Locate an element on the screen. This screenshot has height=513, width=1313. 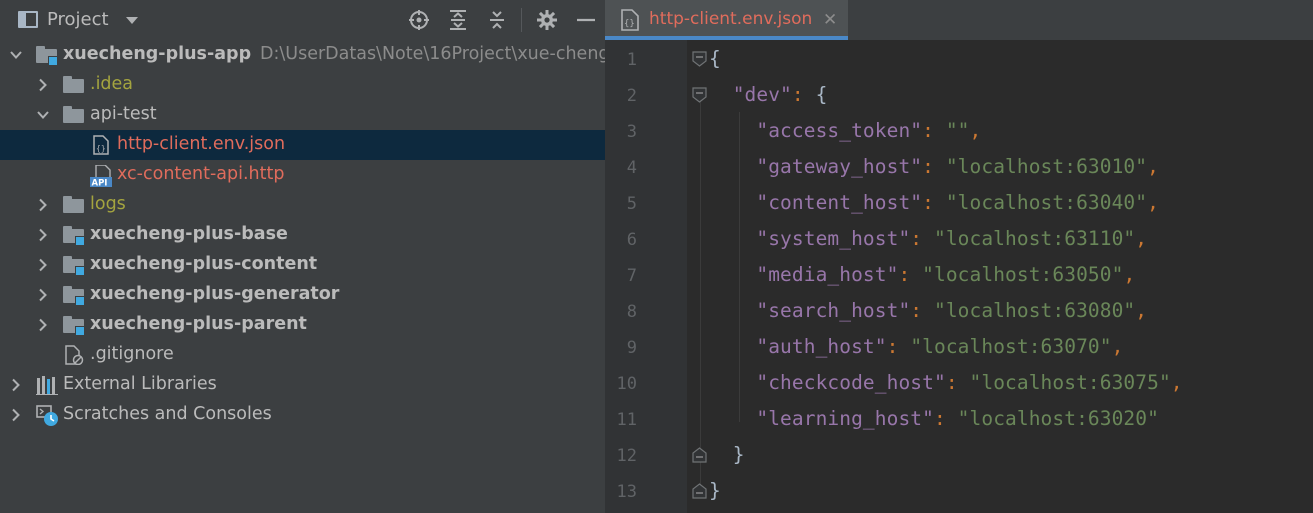
tree-item-path-hint: D:\UserDatas\Note\16Project\xue-cheng- is located at coordinates (432, 54).